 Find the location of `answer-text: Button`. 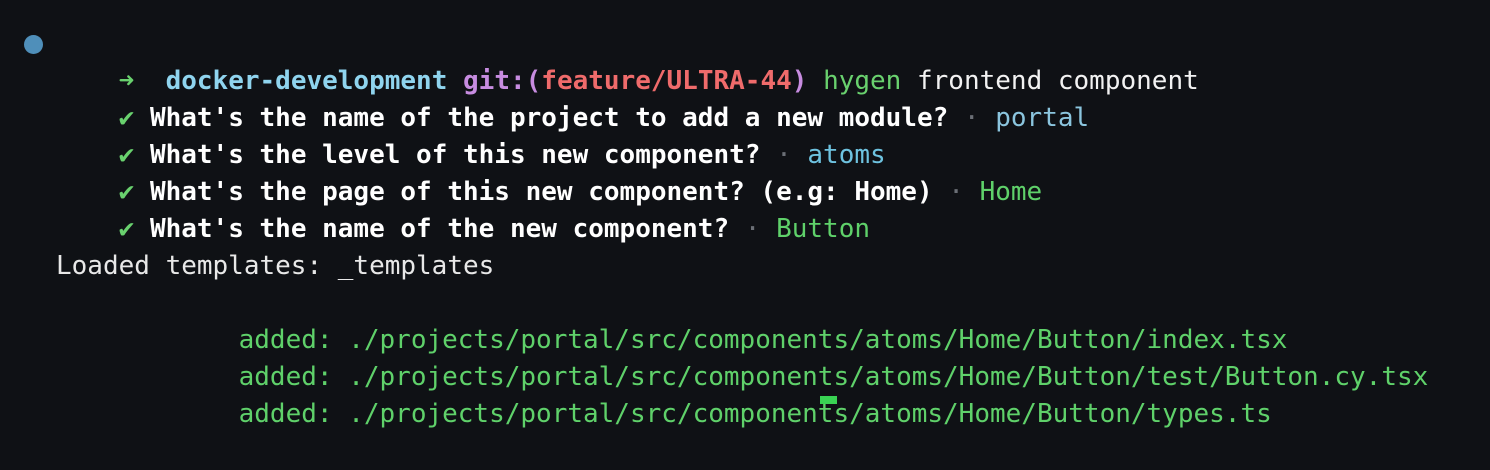

answer-text: Button is located at coordinates (823, 229).